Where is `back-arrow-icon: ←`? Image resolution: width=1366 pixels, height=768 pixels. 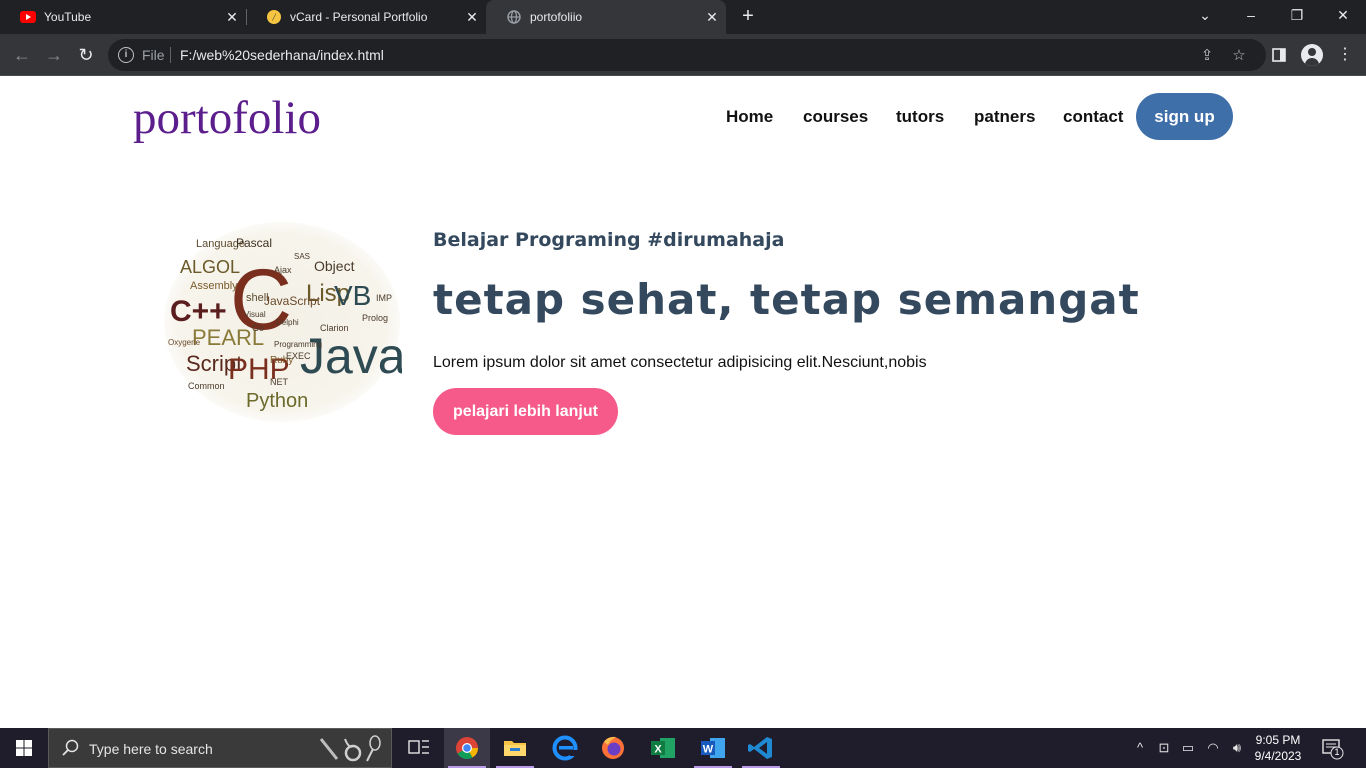 back-arrow-icon: ← is located at coordinates (22, 55).